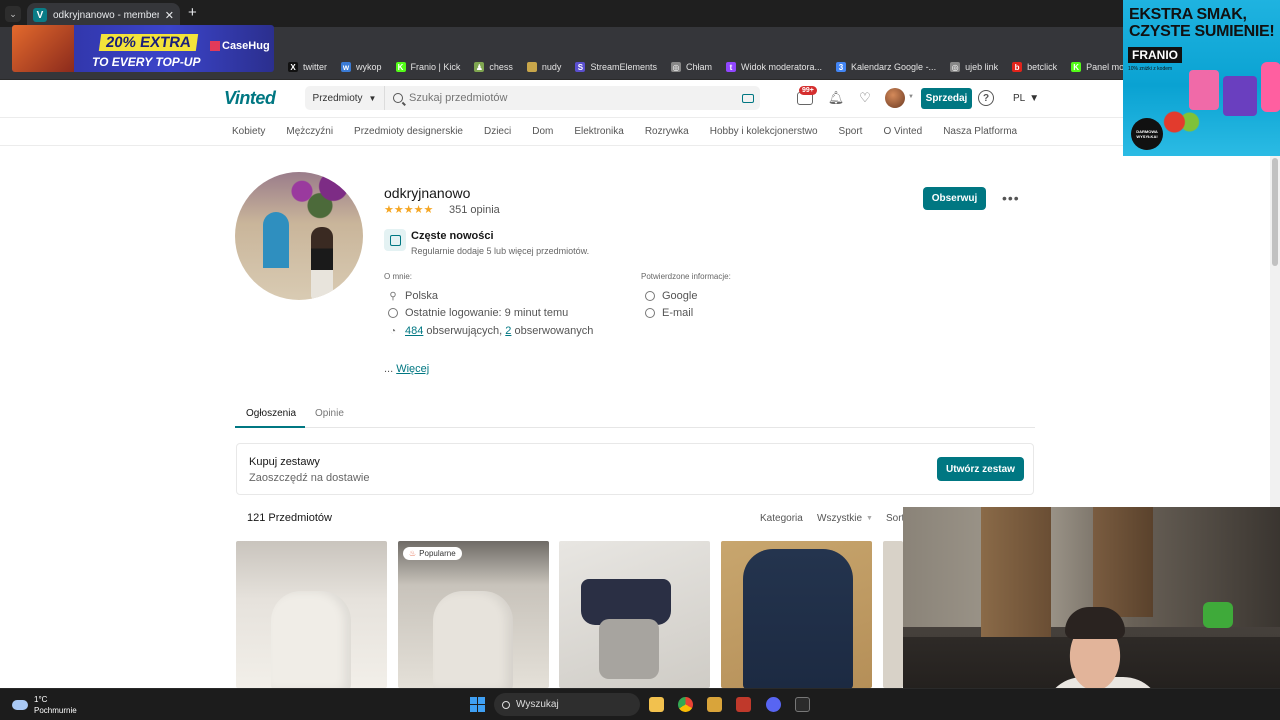 The width and height of the screenshot is (1280, 720). I want to click on tab-reviews: Opinie, so click(329, 413).